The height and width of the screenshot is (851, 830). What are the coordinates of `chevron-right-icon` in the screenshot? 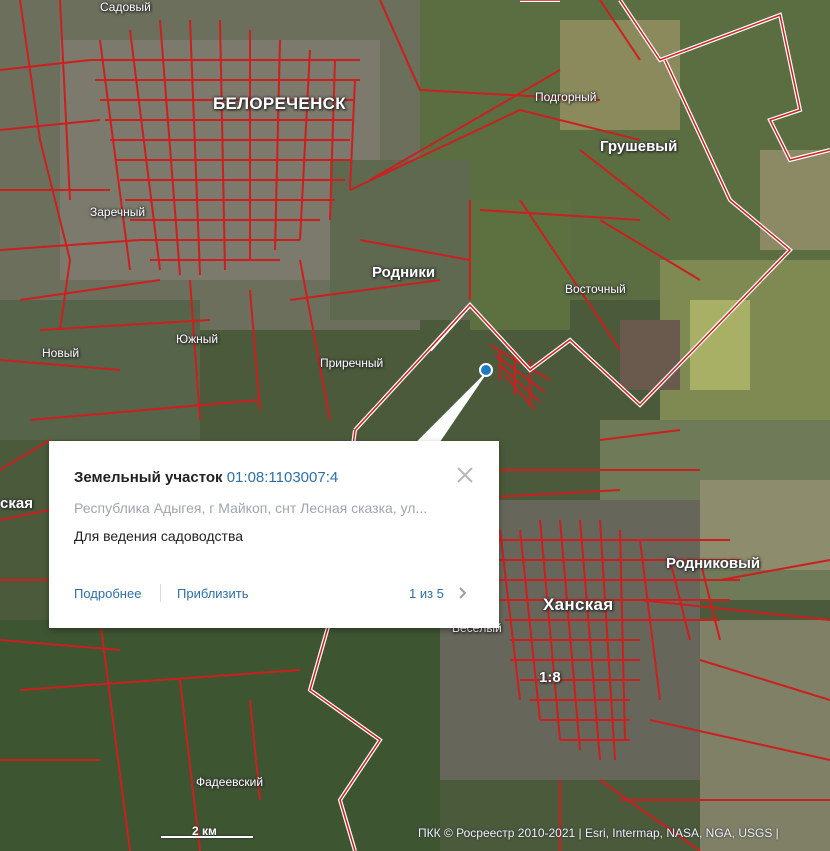 It's located at (463, 593).